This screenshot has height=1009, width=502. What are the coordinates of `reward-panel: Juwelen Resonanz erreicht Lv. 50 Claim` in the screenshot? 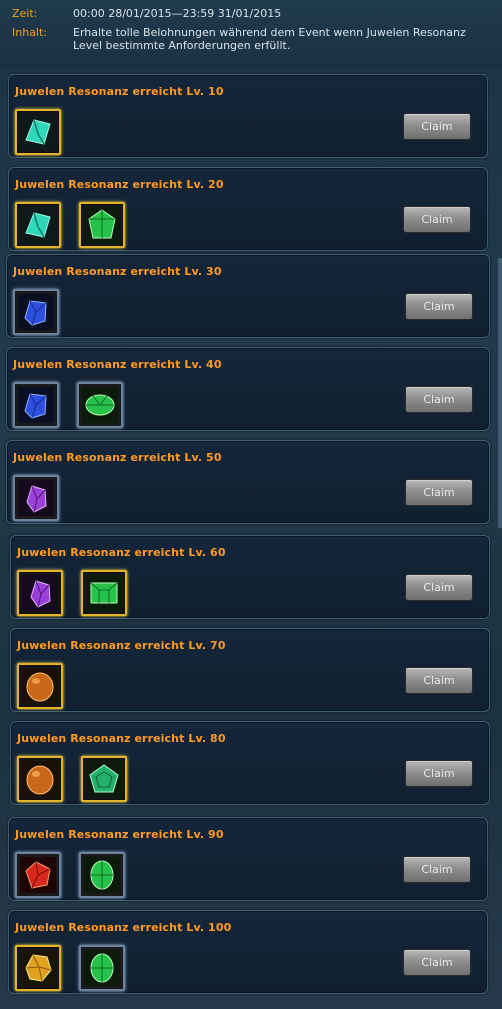 It's located at (248, 482).